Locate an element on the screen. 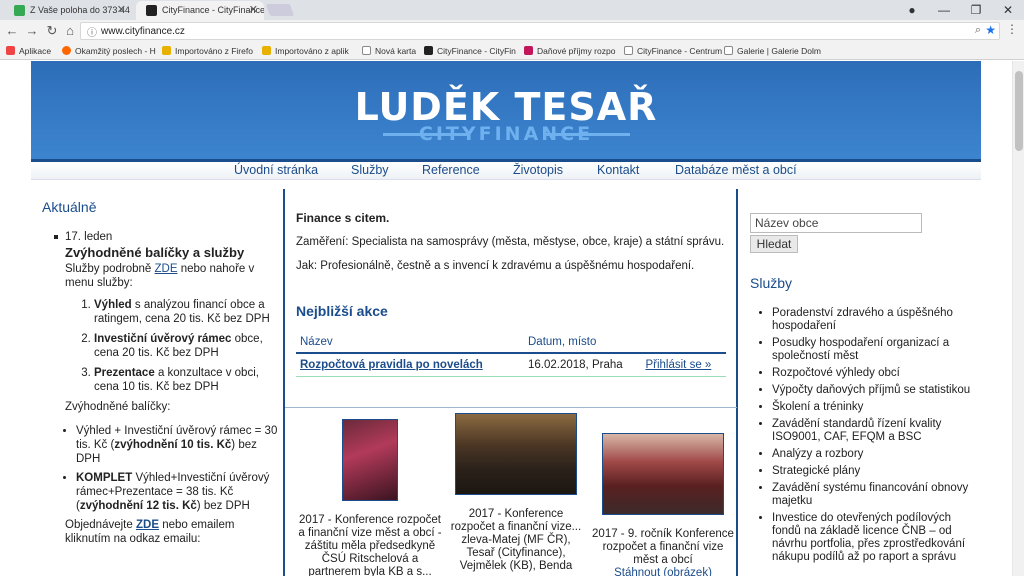  new-tab-button is located at coordinates (280, 10).